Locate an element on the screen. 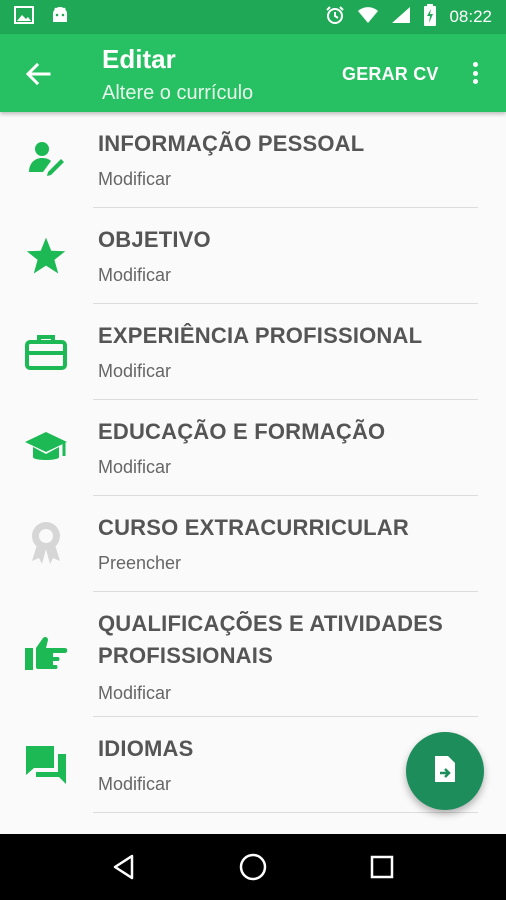 The width and height of the screenshot is (506, 900). back-arrow-icon is located at coordinates (38, 74).